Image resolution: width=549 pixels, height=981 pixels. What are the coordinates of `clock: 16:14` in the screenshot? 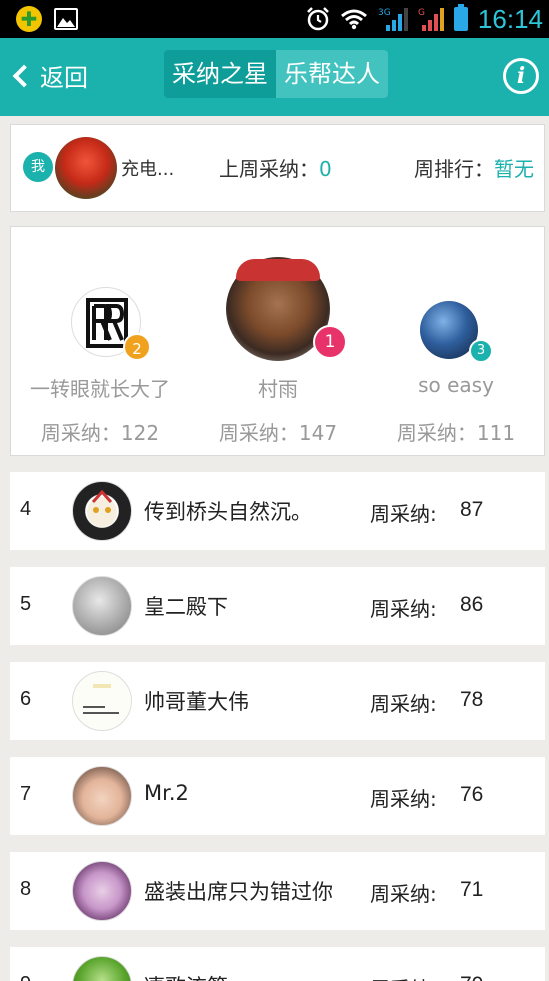 It's located at (510, 18).